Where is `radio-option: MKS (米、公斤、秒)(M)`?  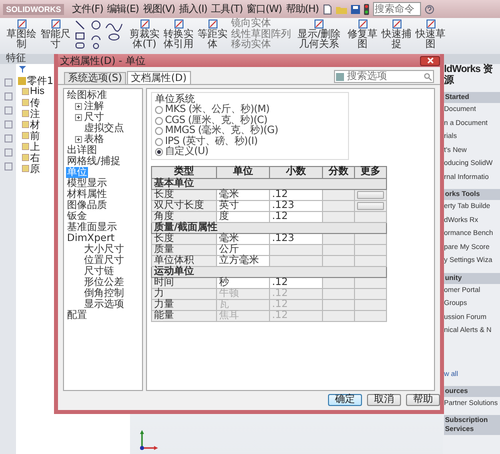 radio-option: MKS (米、公斤、秒)(M) is located at coordinates (250, 110).